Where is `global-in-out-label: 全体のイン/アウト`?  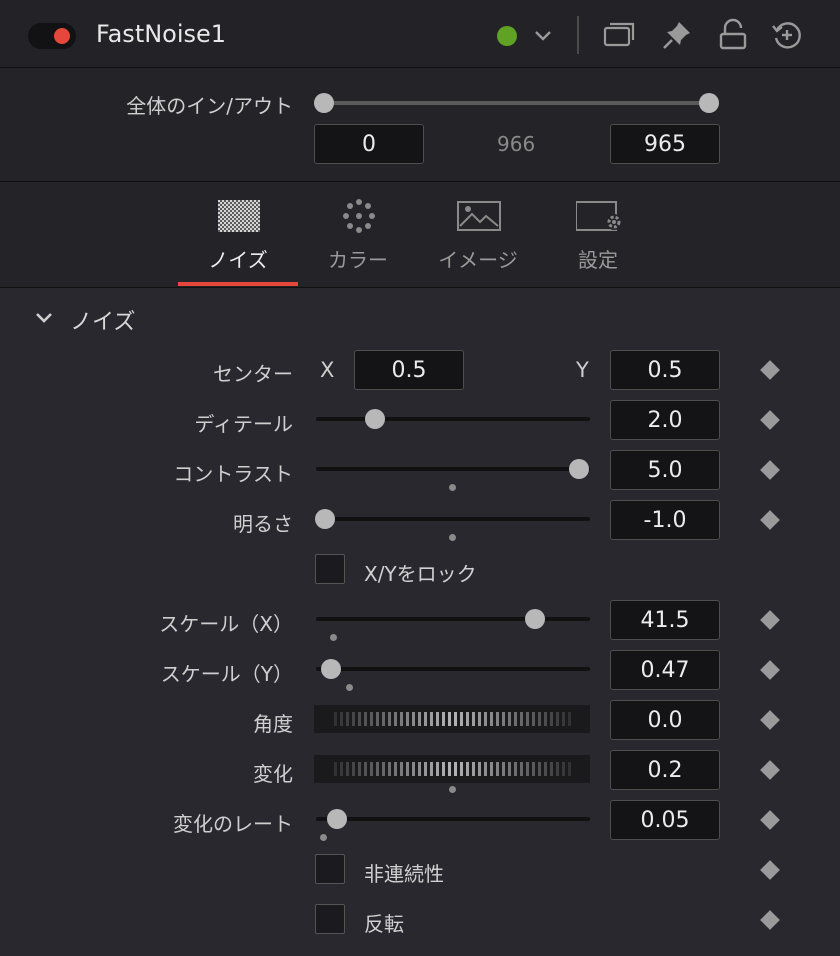
global-in-out-label: 全体のイン/アウト is located at coordinates (209, 106).